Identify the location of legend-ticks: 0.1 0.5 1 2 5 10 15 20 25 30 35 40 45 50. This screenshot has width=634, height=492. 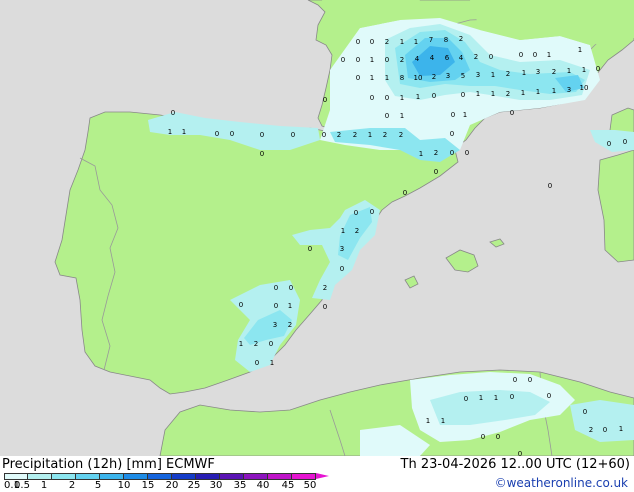
(170, 486).